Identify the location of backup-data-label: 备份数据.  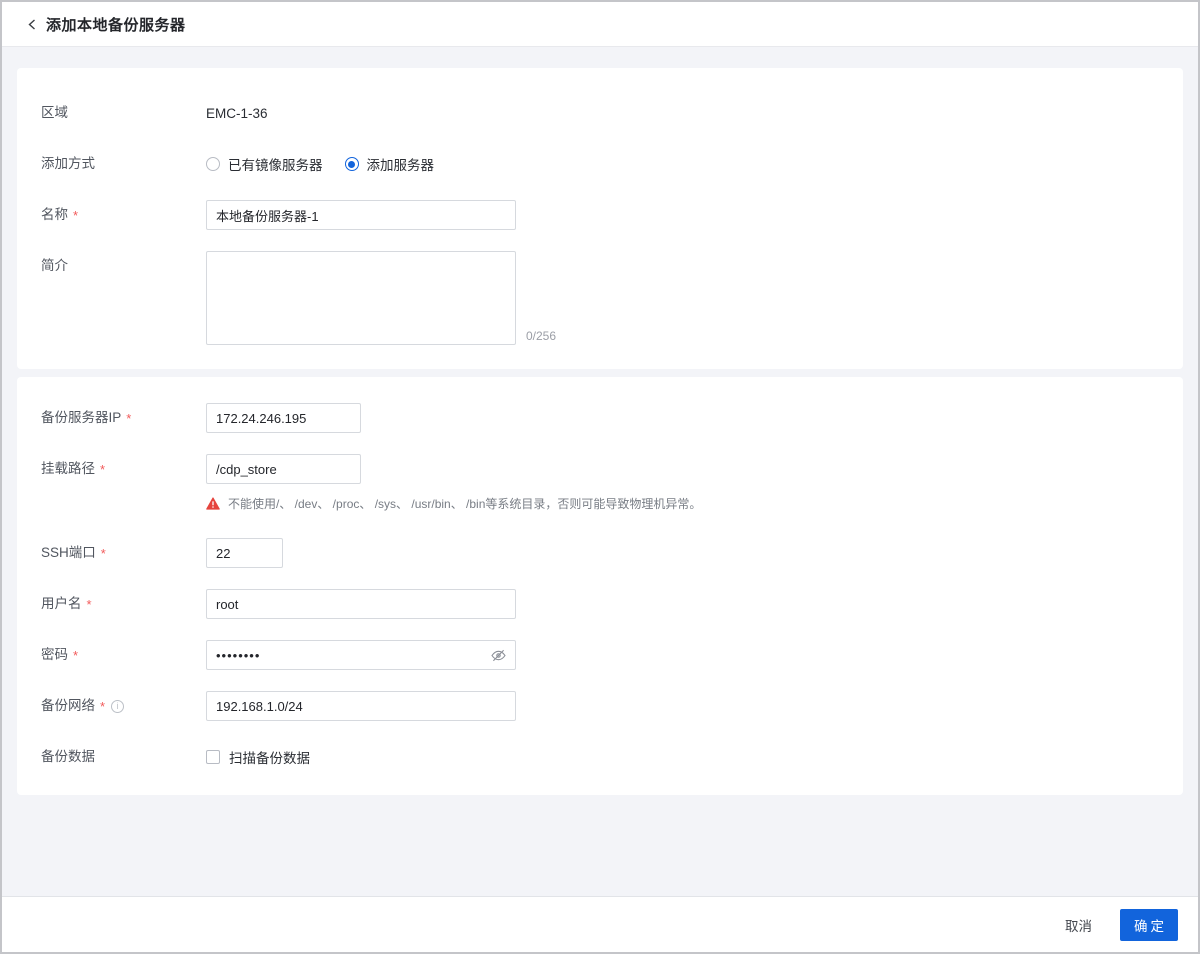
(68, 756).